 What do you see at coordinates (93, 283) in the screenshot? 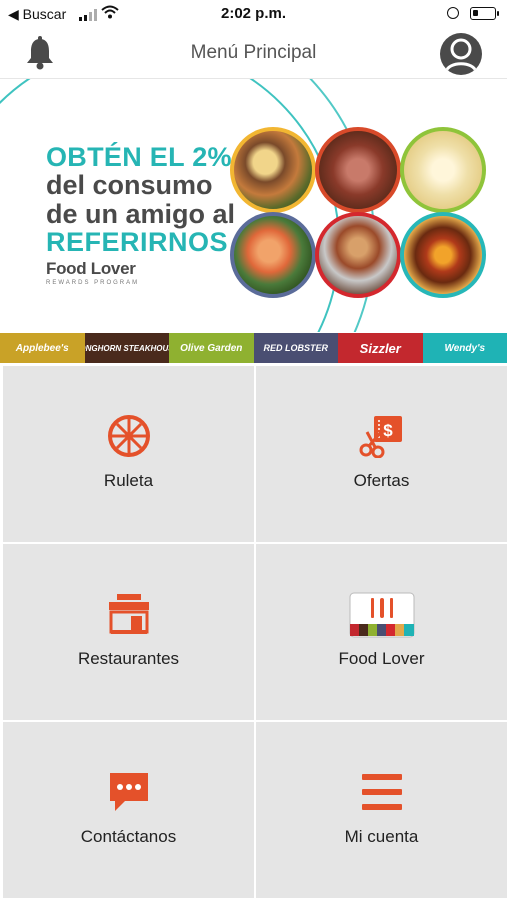
I see `logo-subtext: REWARDS PROGRAM` at bounding box center [93, 283].